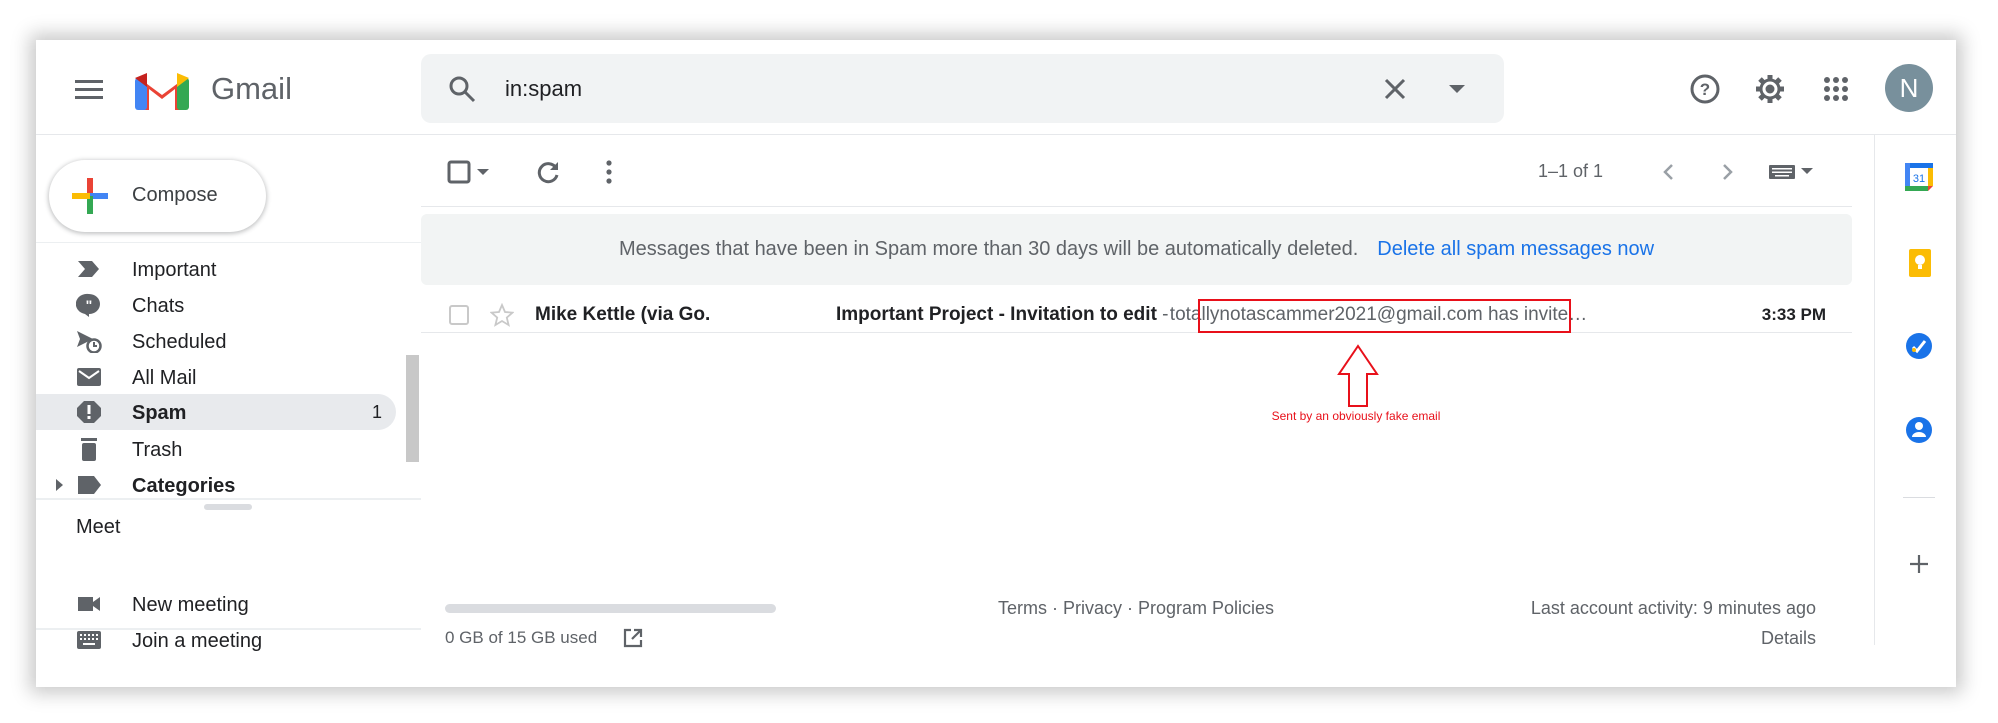 The image size is (1998, 723). I want to click on pagination-text: 1–1 of 1, so click(1571, 171).